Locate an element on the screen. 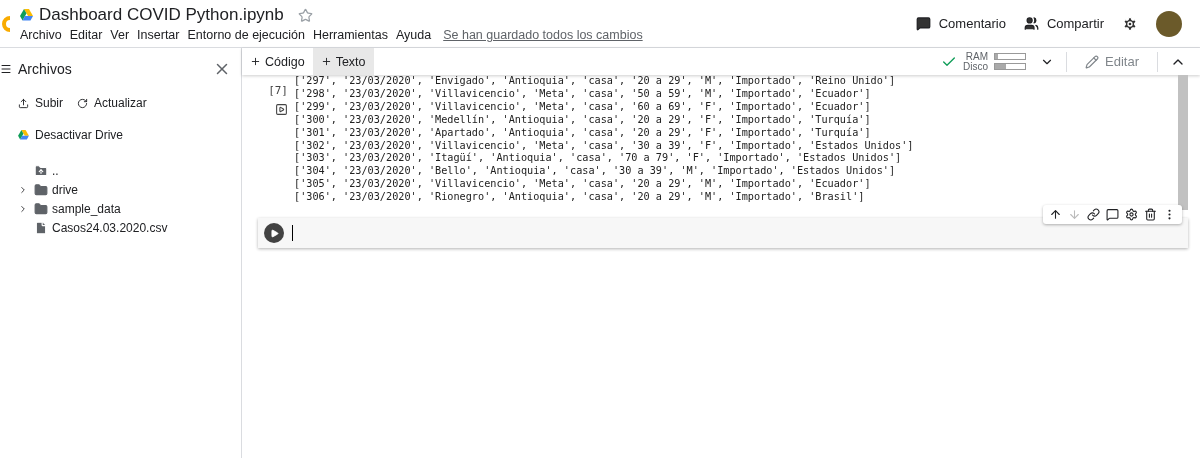 The height and width of the screenshot is (458, 1200). unmount-drive-button: Desactivar Drive is located at coordinates (120, 135).